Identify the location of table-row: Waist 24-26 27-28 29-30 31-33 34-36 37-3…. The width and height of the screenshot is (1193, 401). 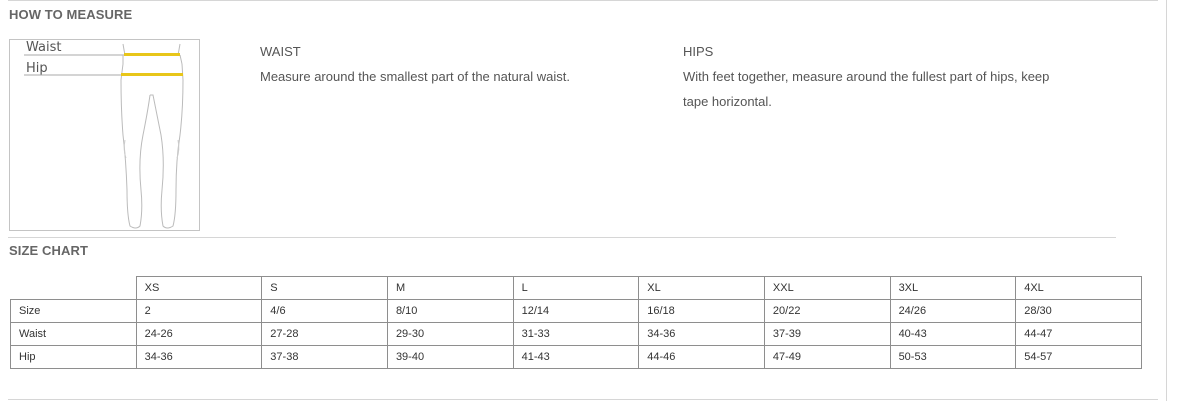
(576, 334).